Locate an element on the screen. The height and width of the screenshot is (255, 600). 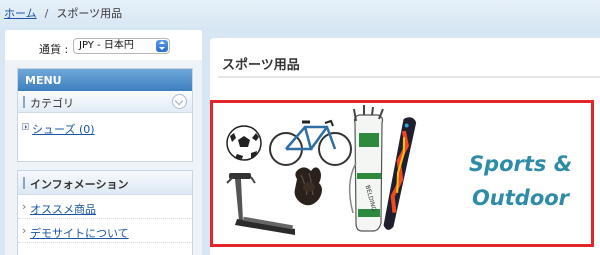
baseball-glove-icon is located at coordinates (308, 186).